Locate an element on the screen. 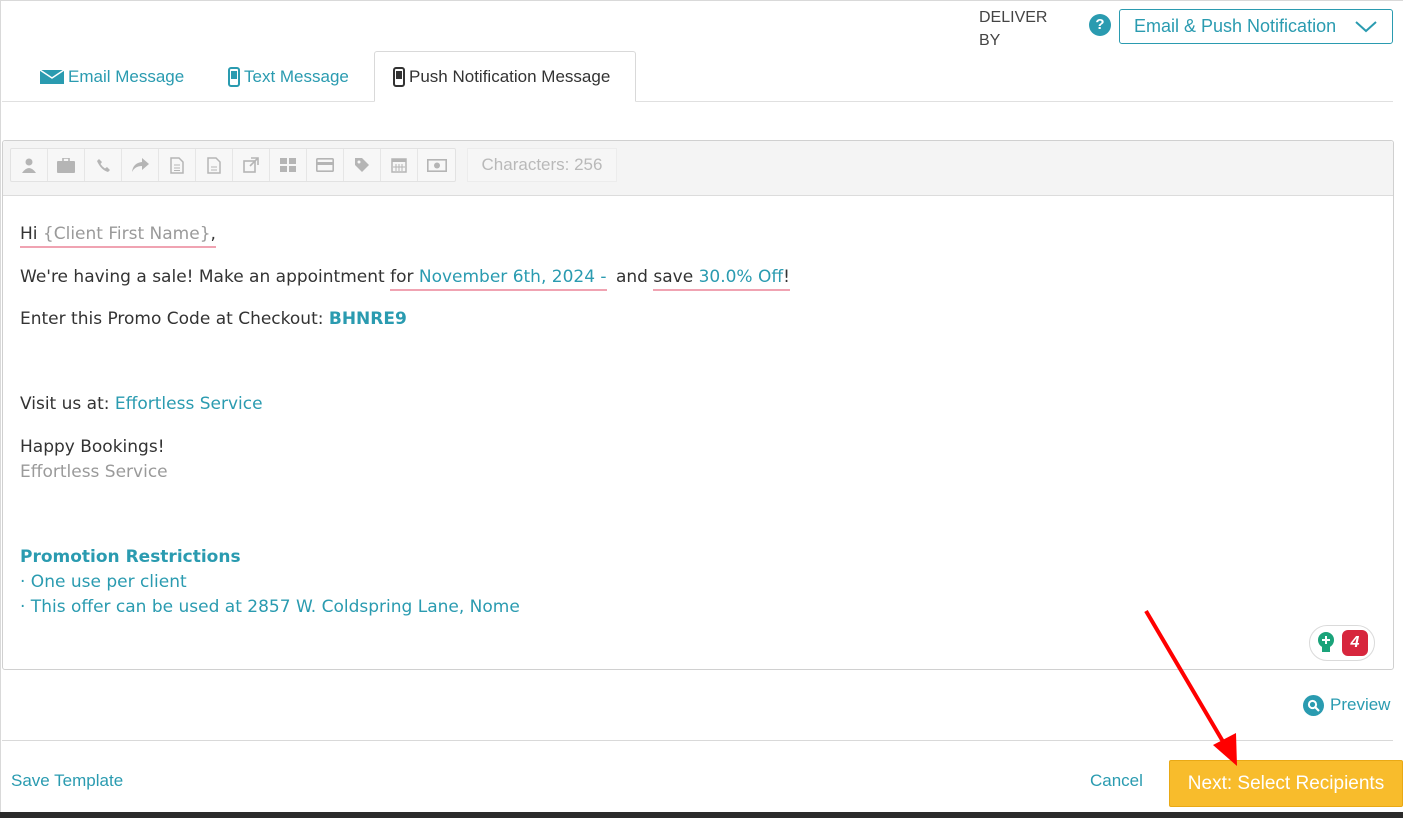 The width and height of the screenshot is (1403, 818). money-icon is located at coordinates (436, 165).